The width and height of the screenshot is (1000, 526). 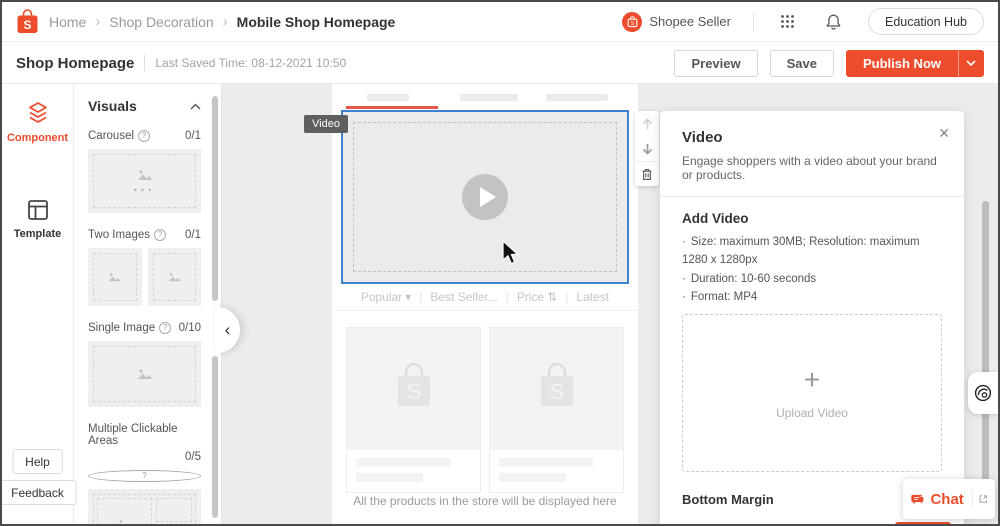 I want to click on canvas-scrollbar-thumb, so click(x=985, y=357).